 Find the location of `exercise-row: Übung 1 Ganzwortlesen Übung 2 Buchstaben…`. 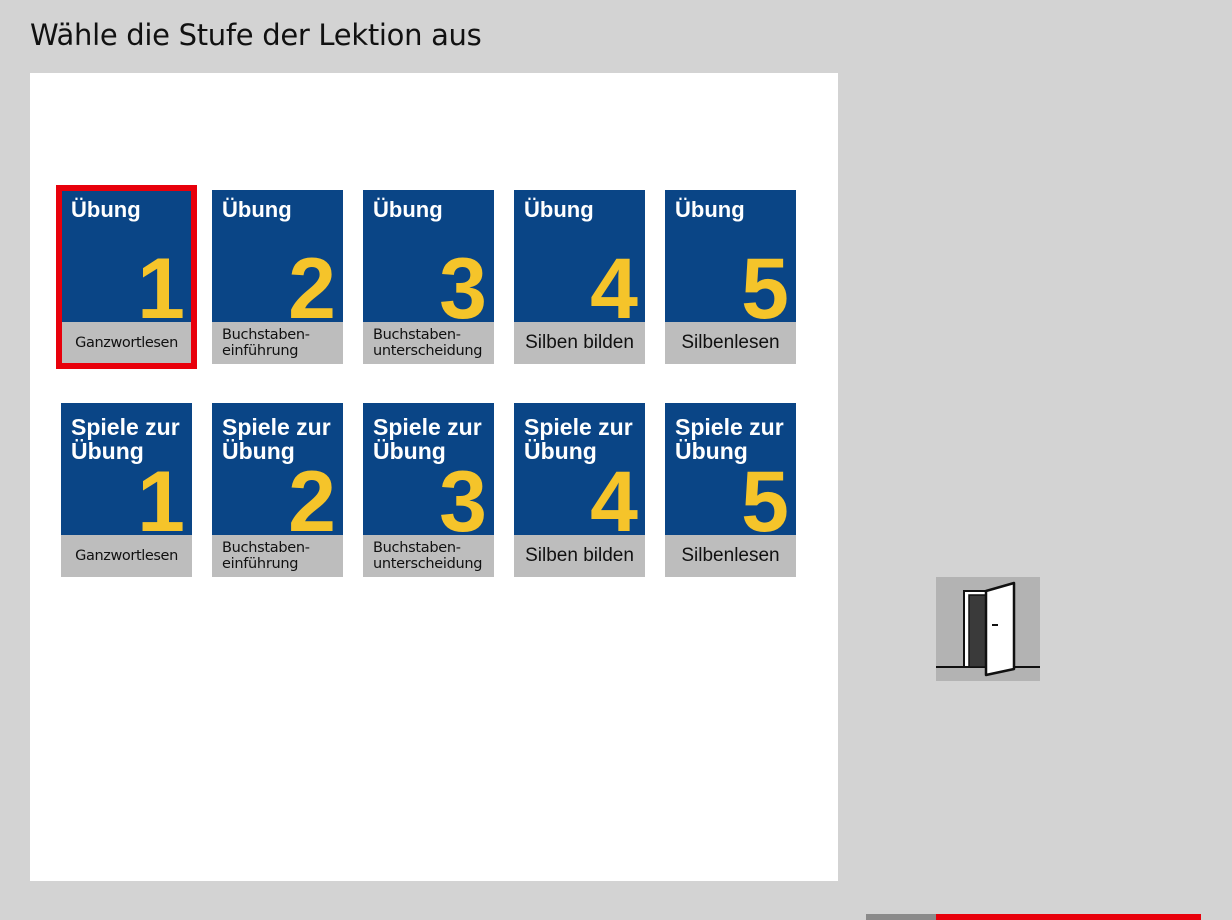

exercise-row: Übung 1 Ganzwortlesen Übung 2 Buchstaben… is located at coordinates (426, 277).